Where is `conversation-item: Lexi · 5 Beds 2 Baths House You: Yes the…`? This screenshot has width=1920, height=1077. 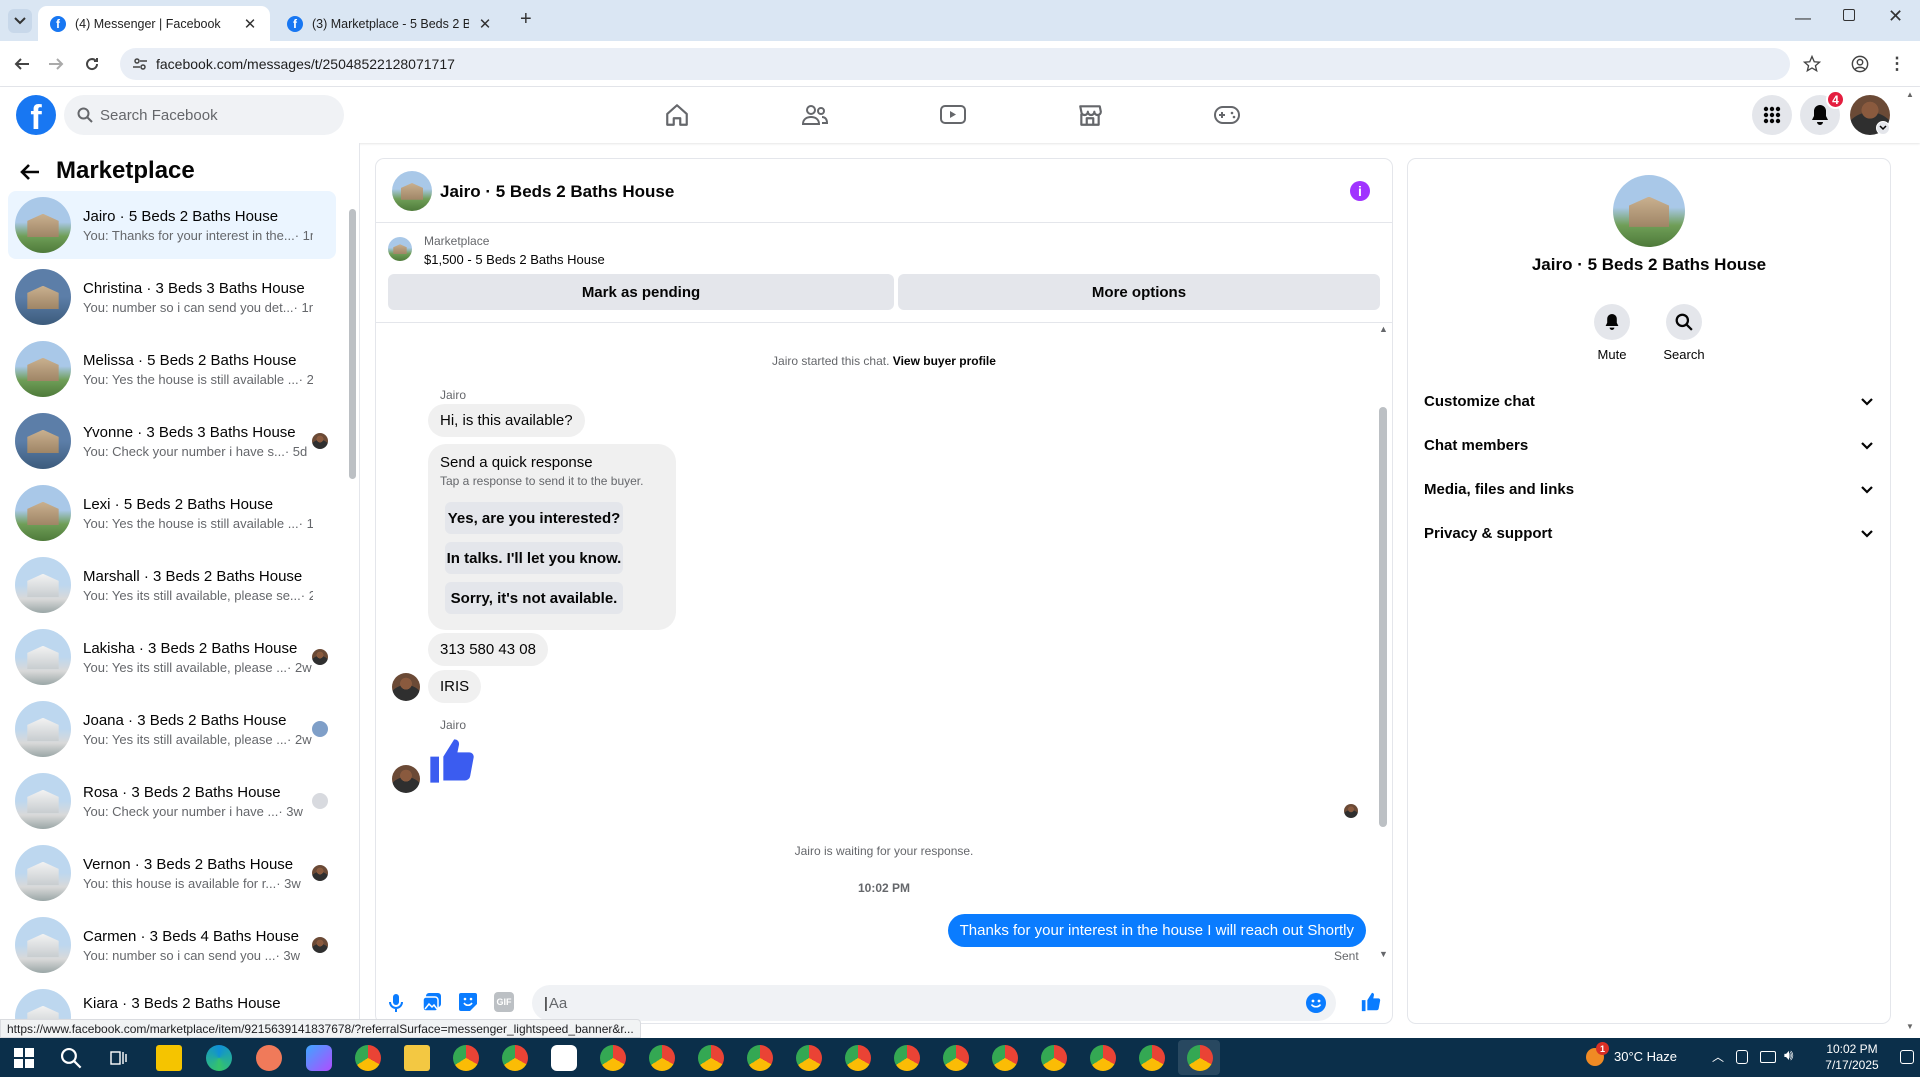 conversation-item: Lexi · 5 Beds 2 Baths House You: Yes the… is located at coordinates (172, 513).